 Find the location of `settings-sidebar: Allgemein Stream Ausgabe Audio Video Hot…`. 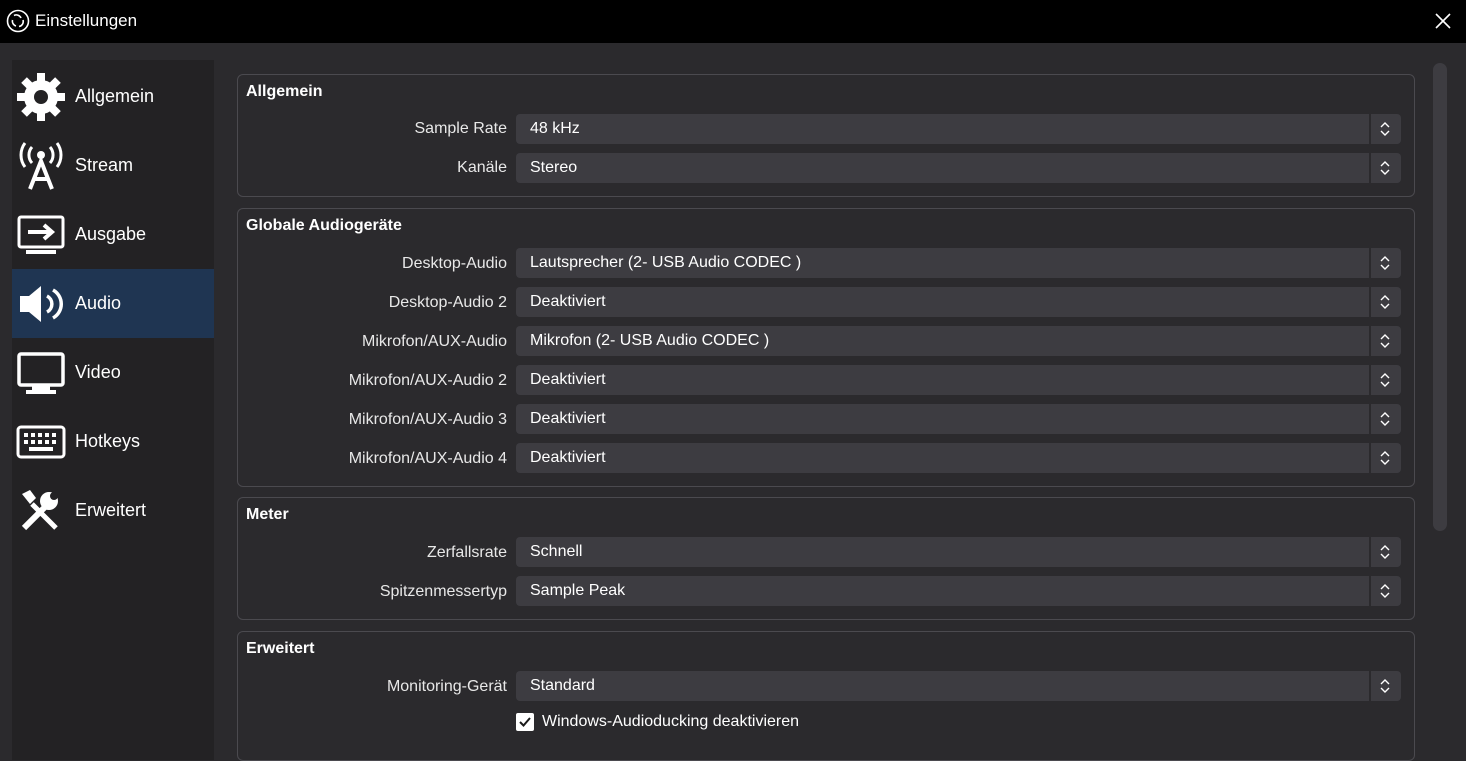

settings-sidebar: Allgemein Stream Ausgabe Audio Video Hot… is located at coordinates (113, 410).